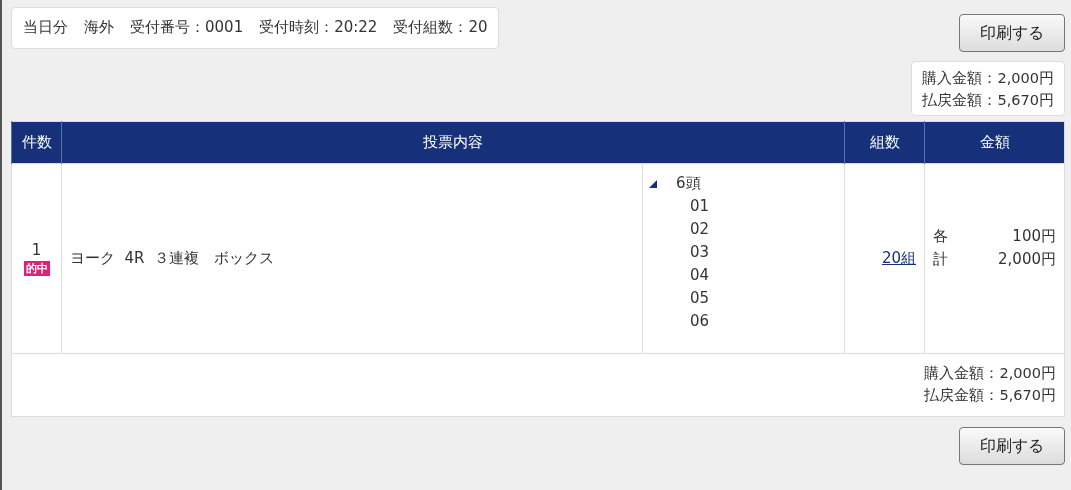  What do you see at coordinates (45, 27) in the screenshot?
I see `info-text: 当日分` at bounding box center [45, 27].